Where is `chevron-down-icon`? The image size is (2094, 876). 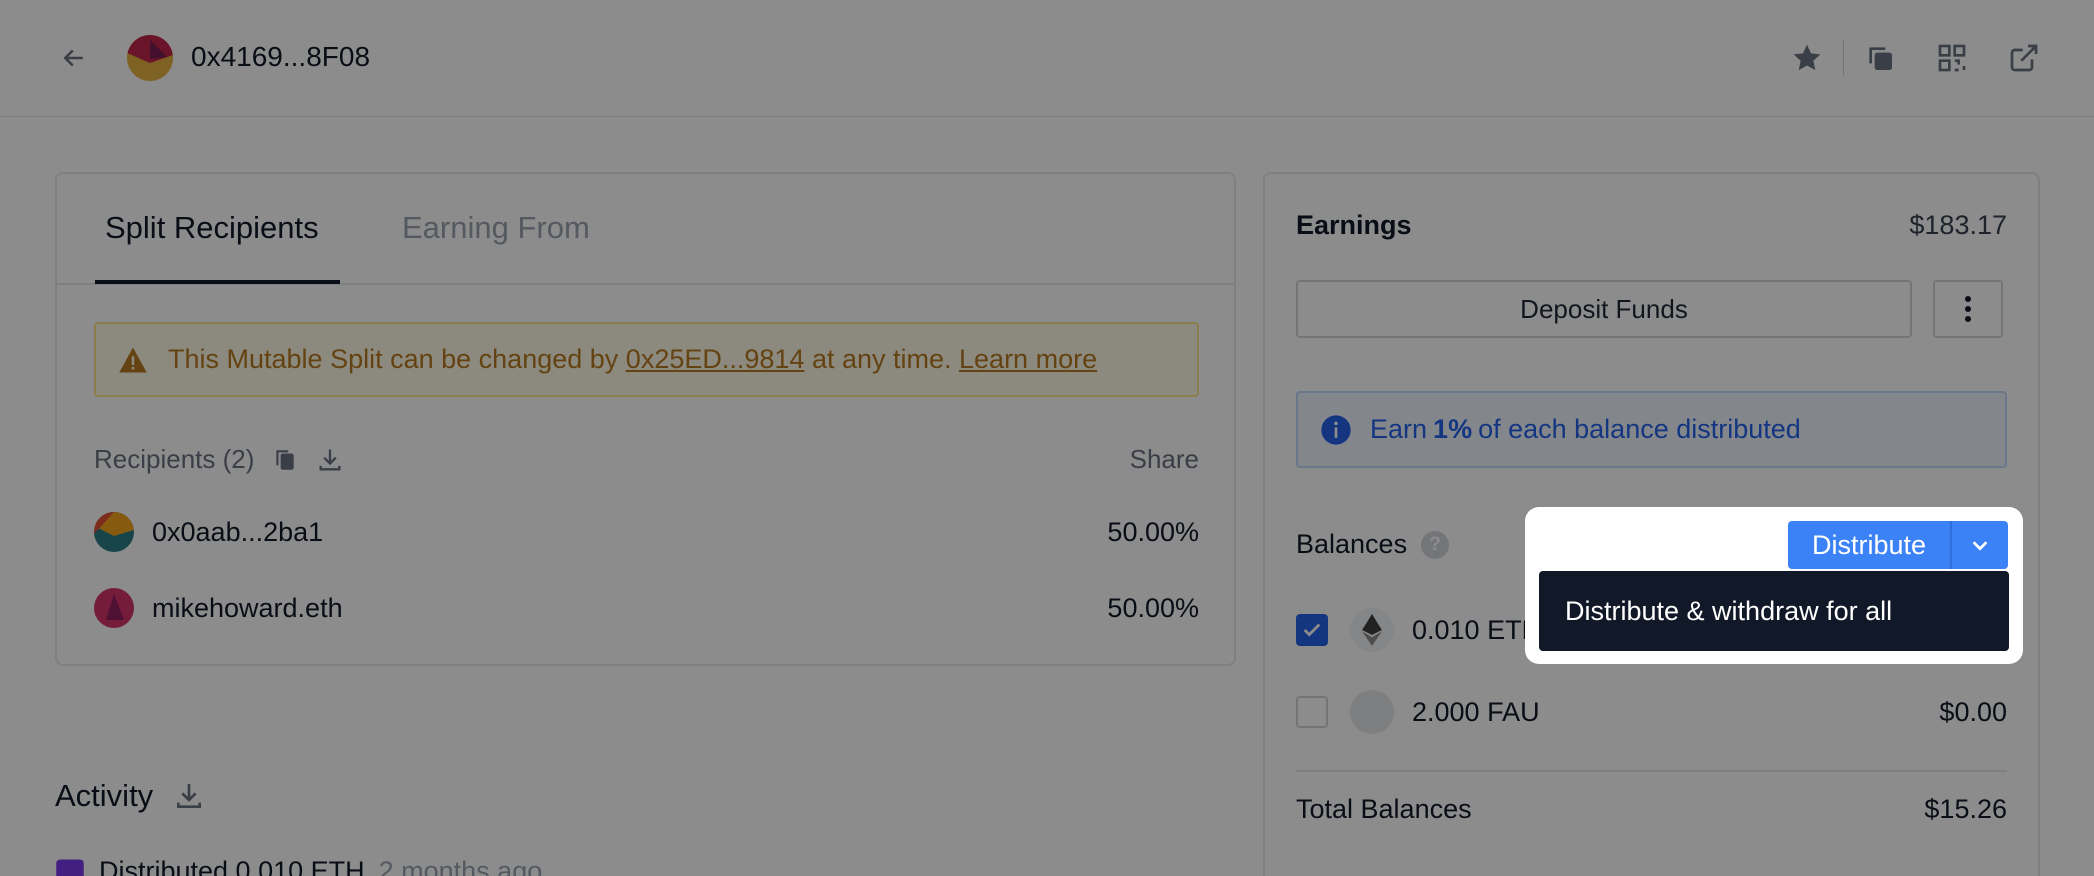
chevron-down-icon is located at coordinates (1980, 546).